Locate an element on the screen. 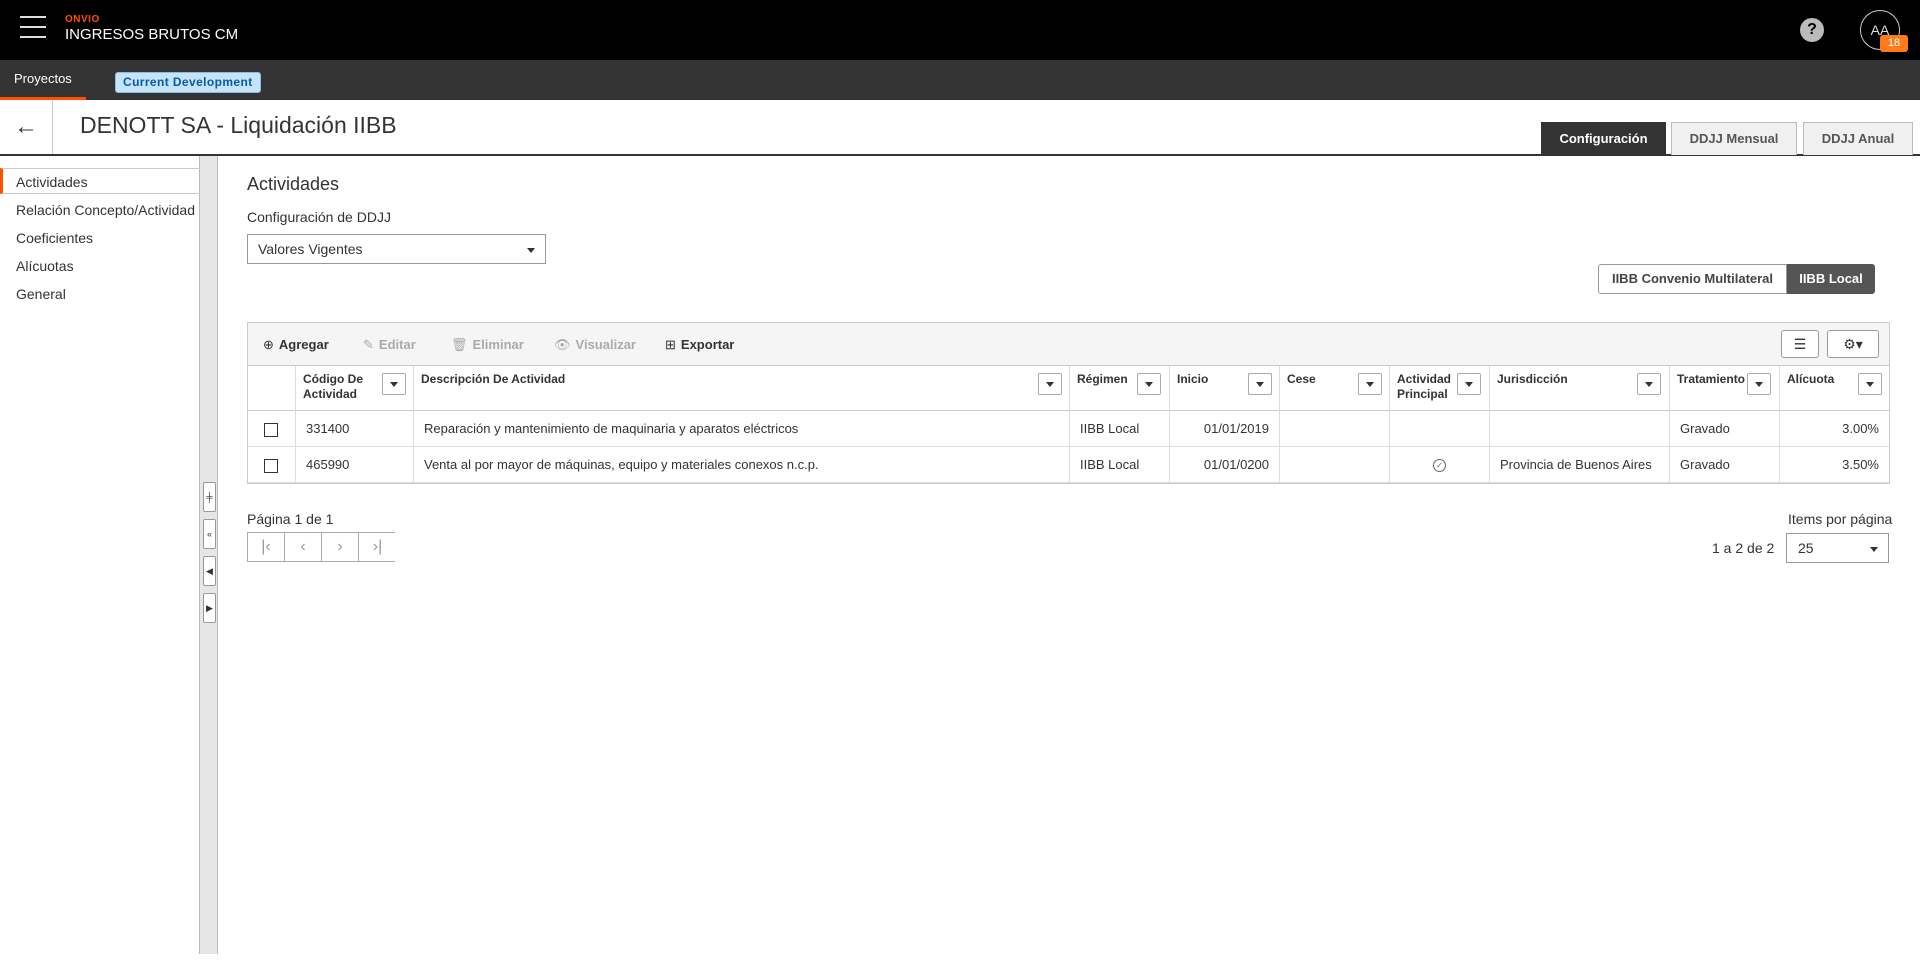 Image resolution: width=1920 pixels, height=969 pixels. column-chooser-icon: ☰ is located at coordinates (1800, 344).